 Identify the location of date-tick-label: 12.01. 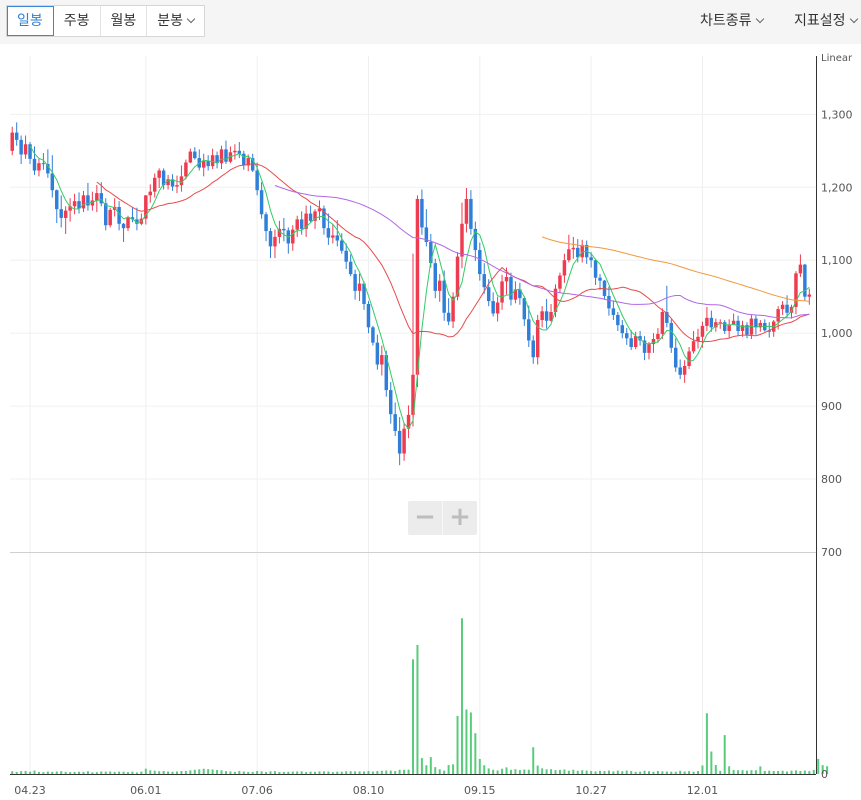
(703, 790).